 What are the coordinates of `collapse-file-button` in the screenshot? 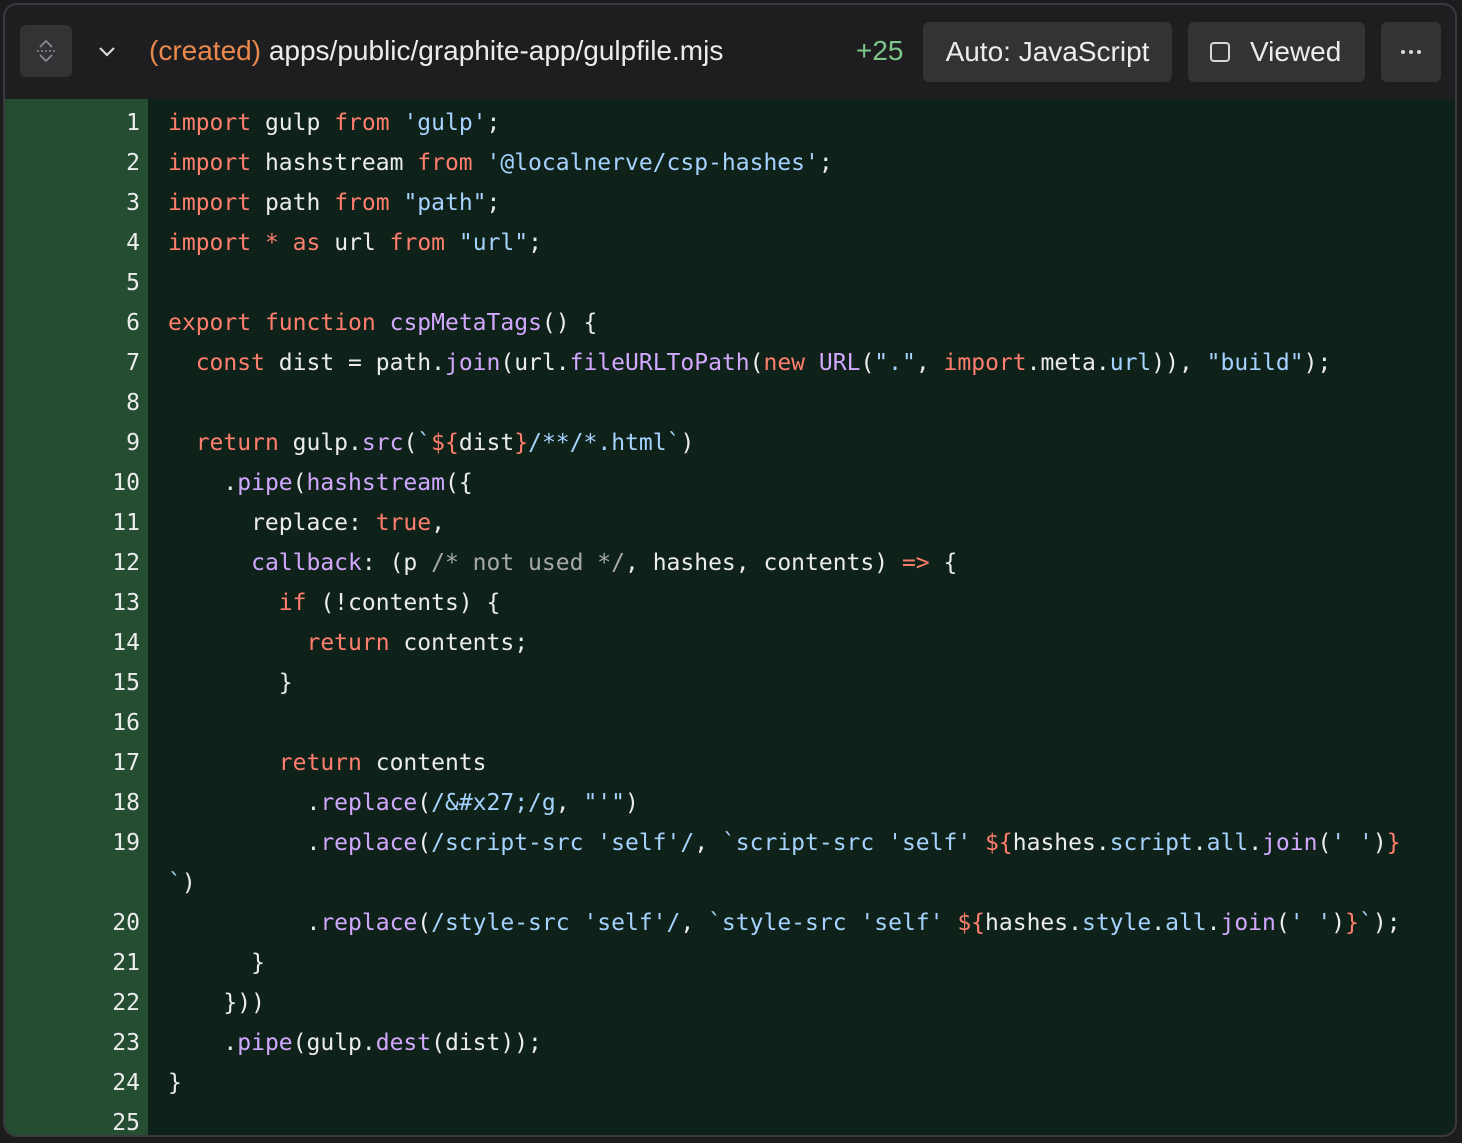 It's located at (107, 51).